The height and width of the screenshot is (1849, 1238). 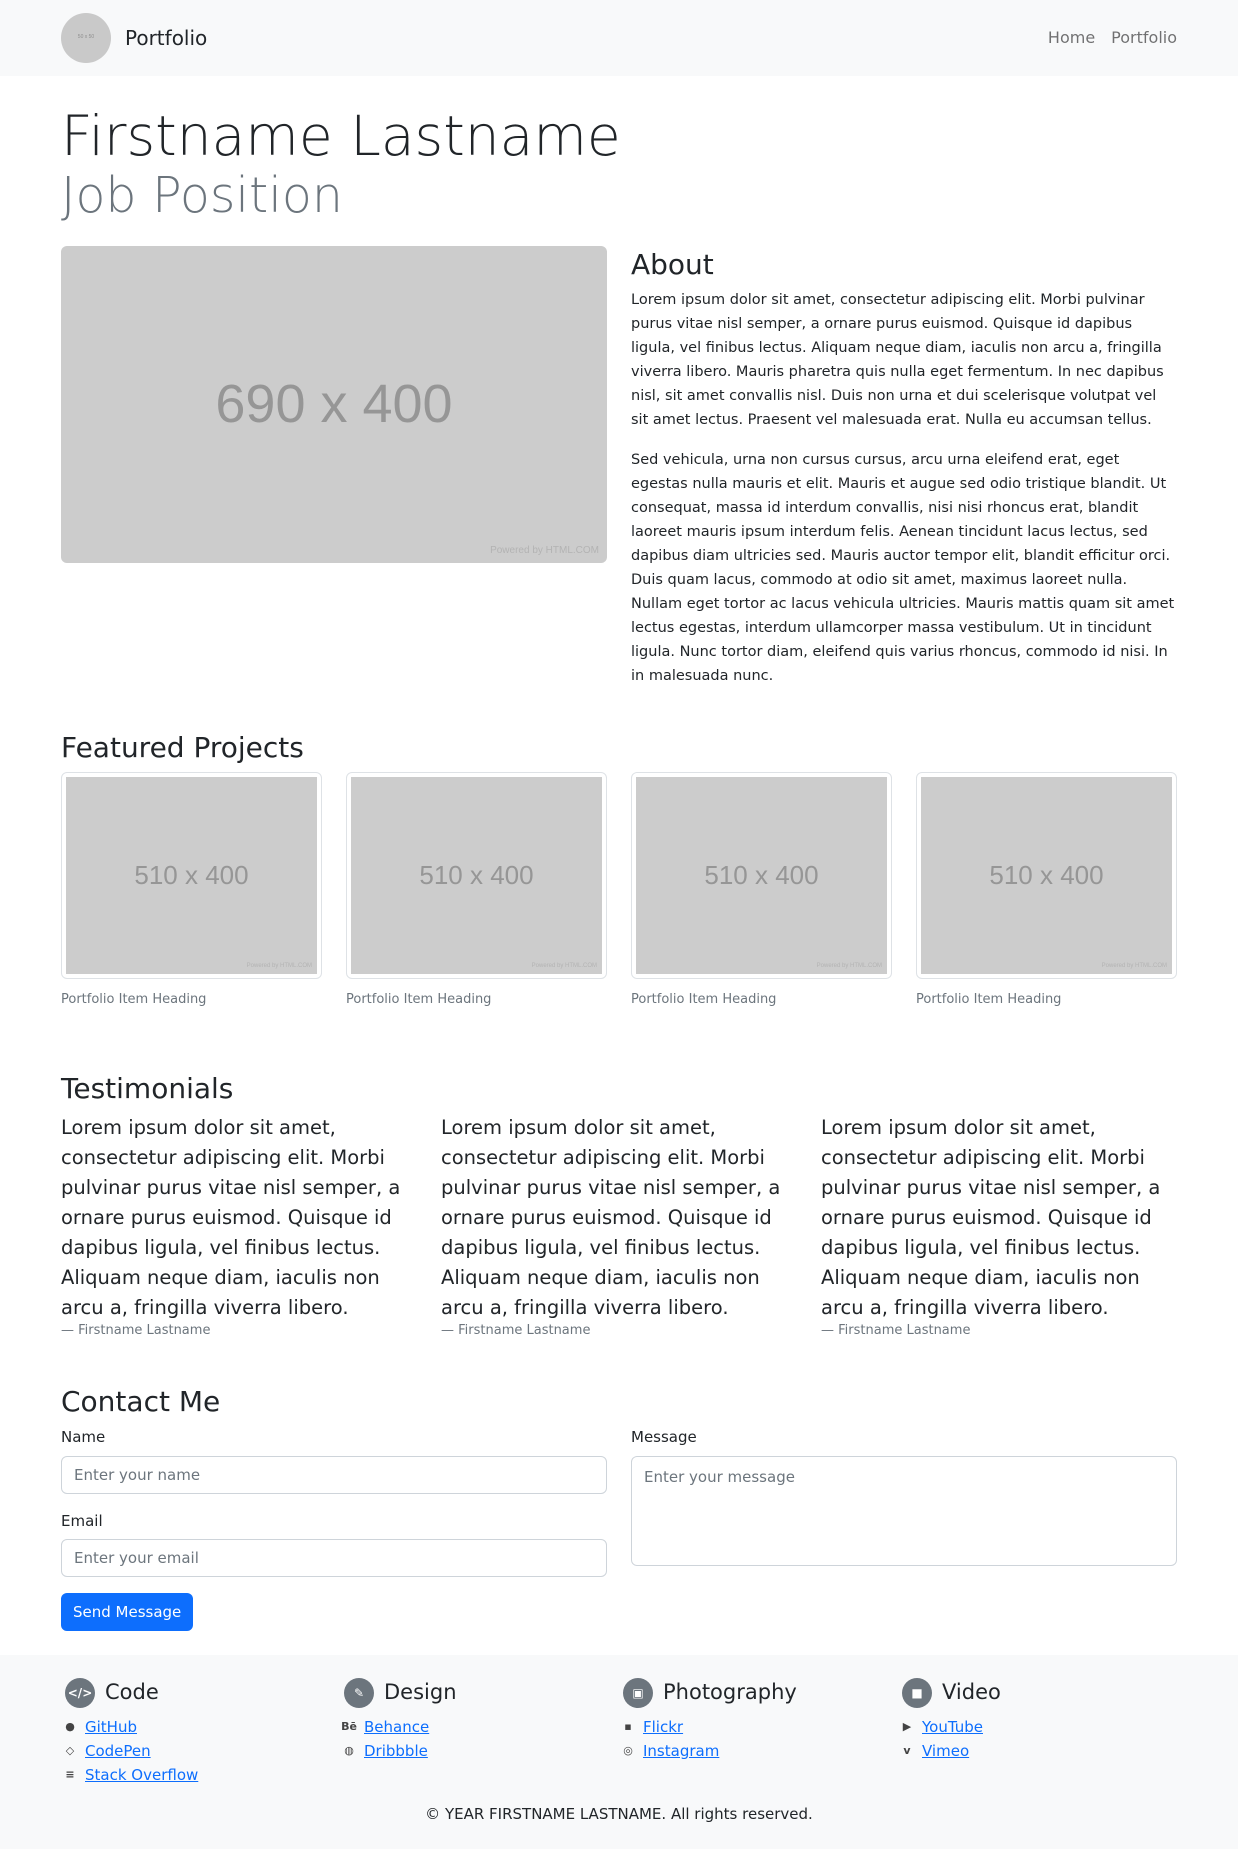 I want to click on stack-overflow-icon: ≡, so click(x=70, y=1774).